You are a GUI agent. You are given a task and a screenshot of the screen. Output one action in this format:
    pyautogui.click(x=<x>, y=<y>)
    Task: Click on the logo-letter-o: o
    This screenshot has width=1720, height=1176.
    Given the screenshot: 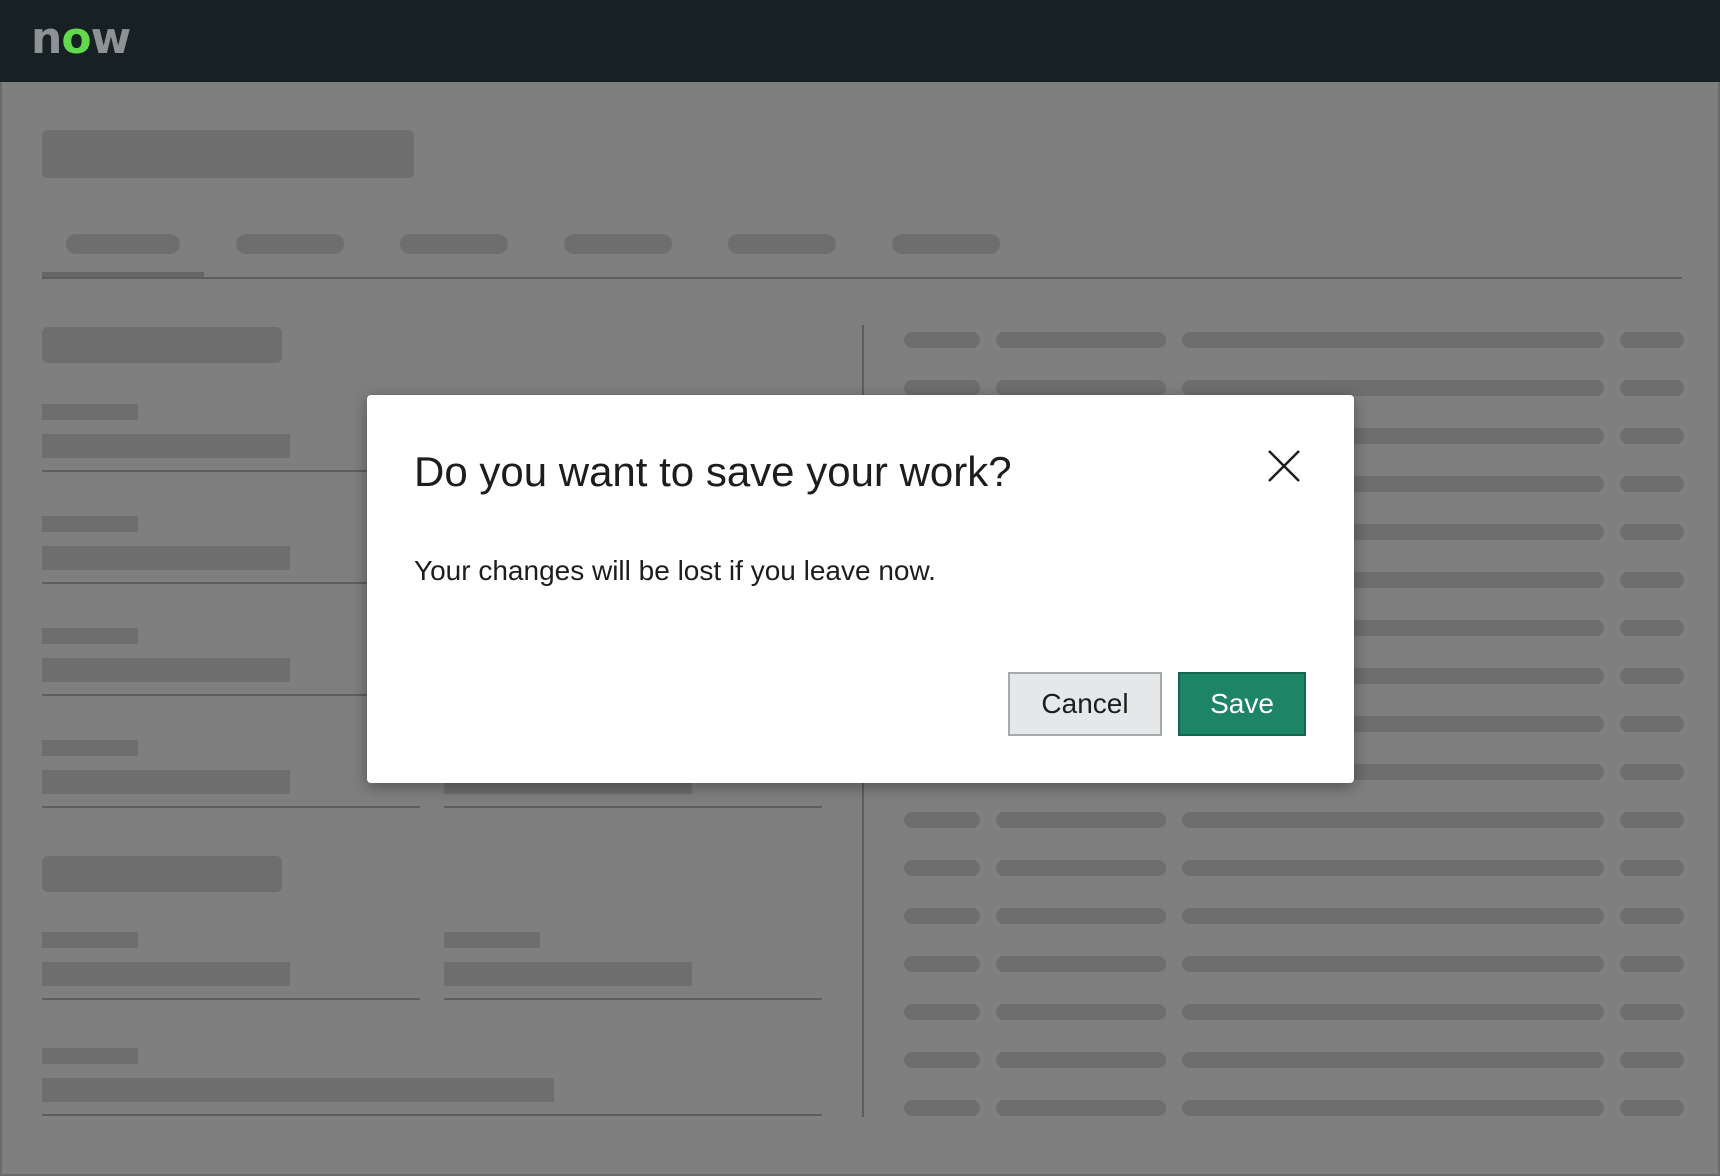 What is the action you would take?
    pyautogui.click(x=76, y=38)
    